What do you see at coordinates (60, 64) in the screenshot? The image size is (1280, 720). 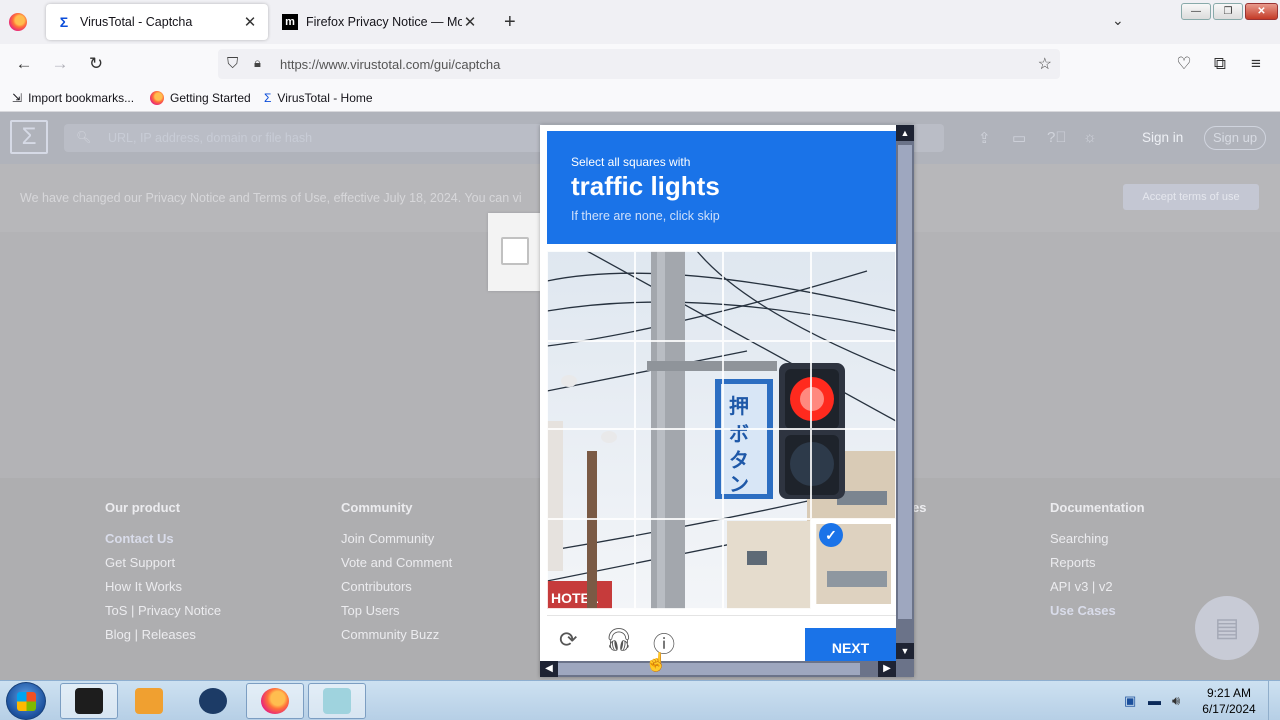 I see `forward-arrow-icon: →` at bounding box center [60, 64].